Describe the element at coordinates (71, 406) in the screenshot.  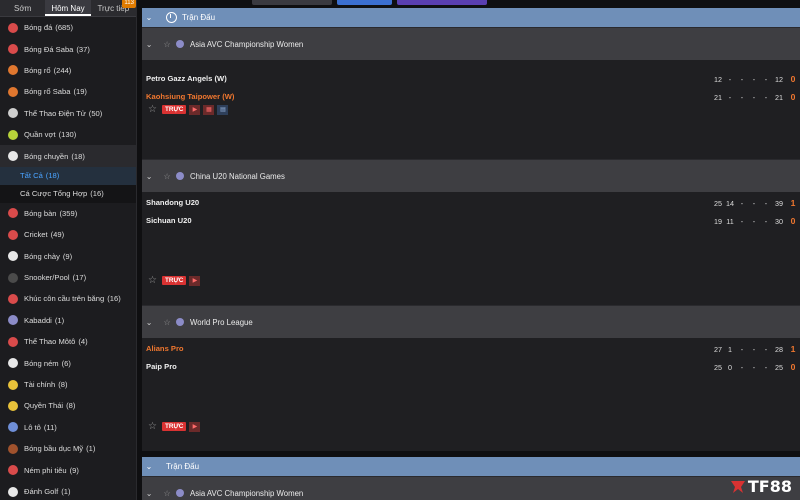
I see `sidebar-item-count: (8)` at that location.